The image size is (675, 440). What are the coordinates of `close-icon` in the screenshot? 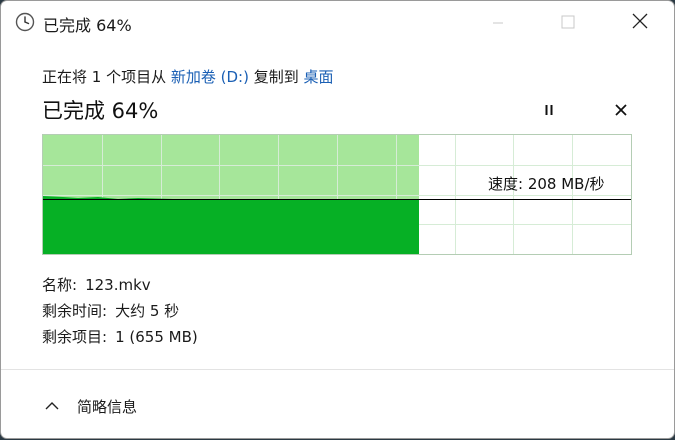 It's located at (640, 23).